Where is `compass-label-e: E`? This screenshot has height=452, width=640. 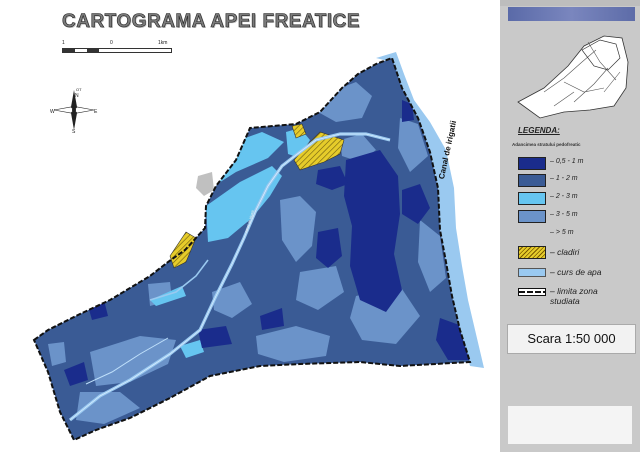 compass-label-e: E is located at coordinates (96, 112).